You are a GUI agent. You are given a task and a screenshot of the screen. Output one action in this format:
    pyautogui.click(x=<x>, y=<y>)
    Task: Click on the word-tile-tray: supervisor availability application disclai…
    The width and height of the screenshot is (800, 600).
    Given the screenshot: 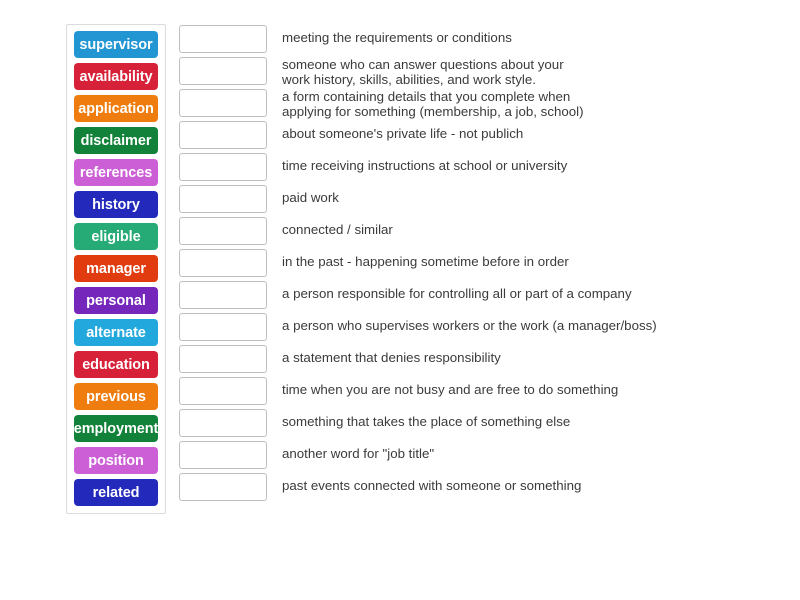 What is the action you would take?
    pyautogui.click(x=116, y=269)
    